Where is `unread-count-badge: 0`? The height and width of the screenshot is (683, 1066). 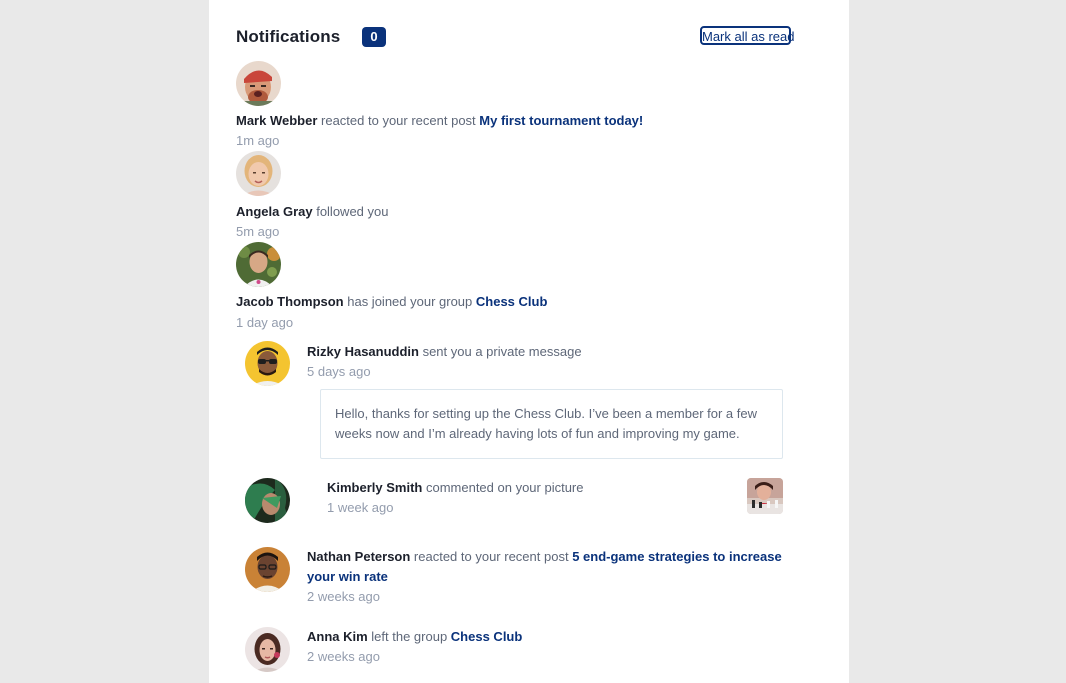
unread-count-badge: 0 is located at coordinates (374, 37).